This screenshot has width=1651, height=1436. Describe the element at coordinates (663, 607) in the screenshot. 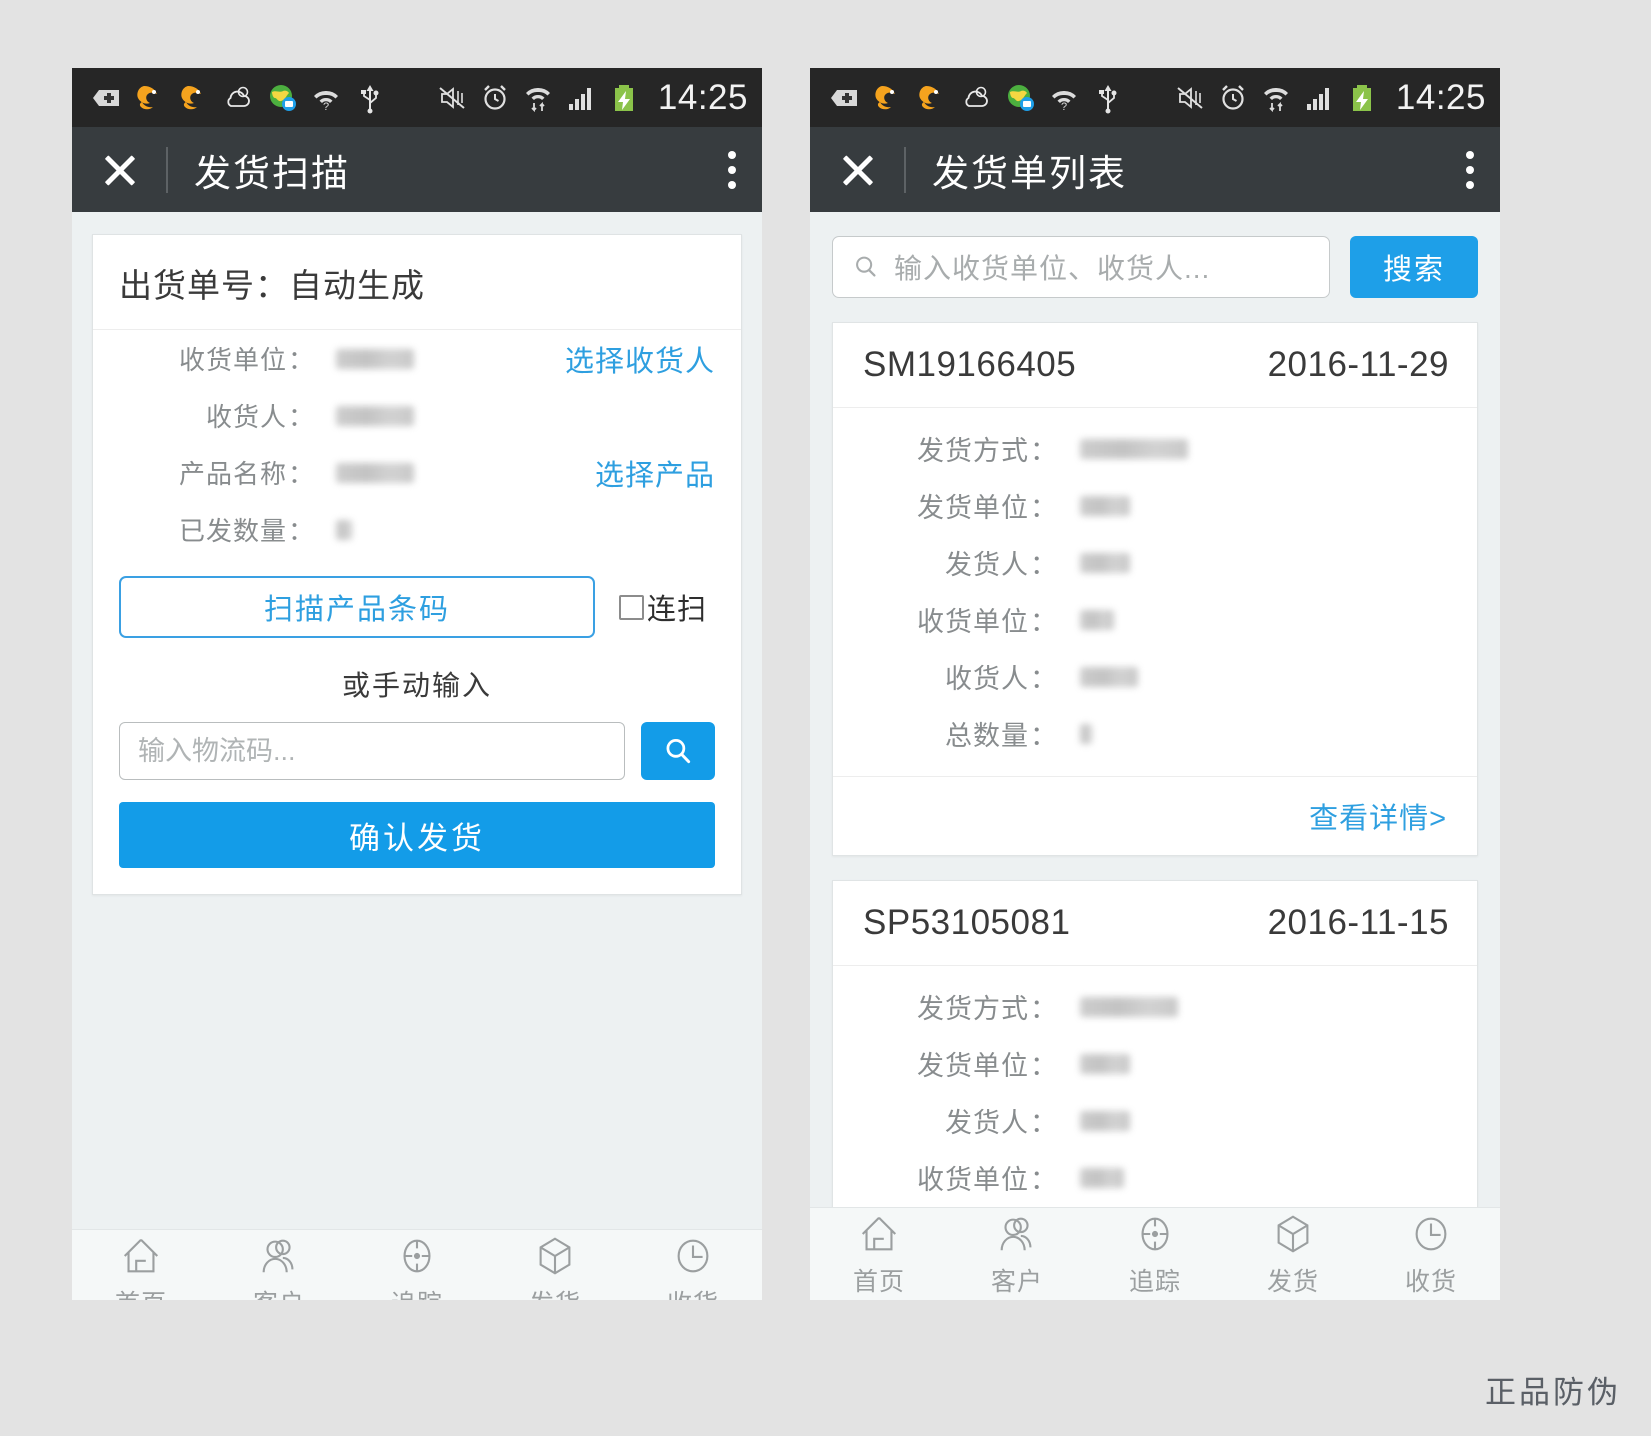

I see `continuous-scan-checkbox: 连扫` at that location.